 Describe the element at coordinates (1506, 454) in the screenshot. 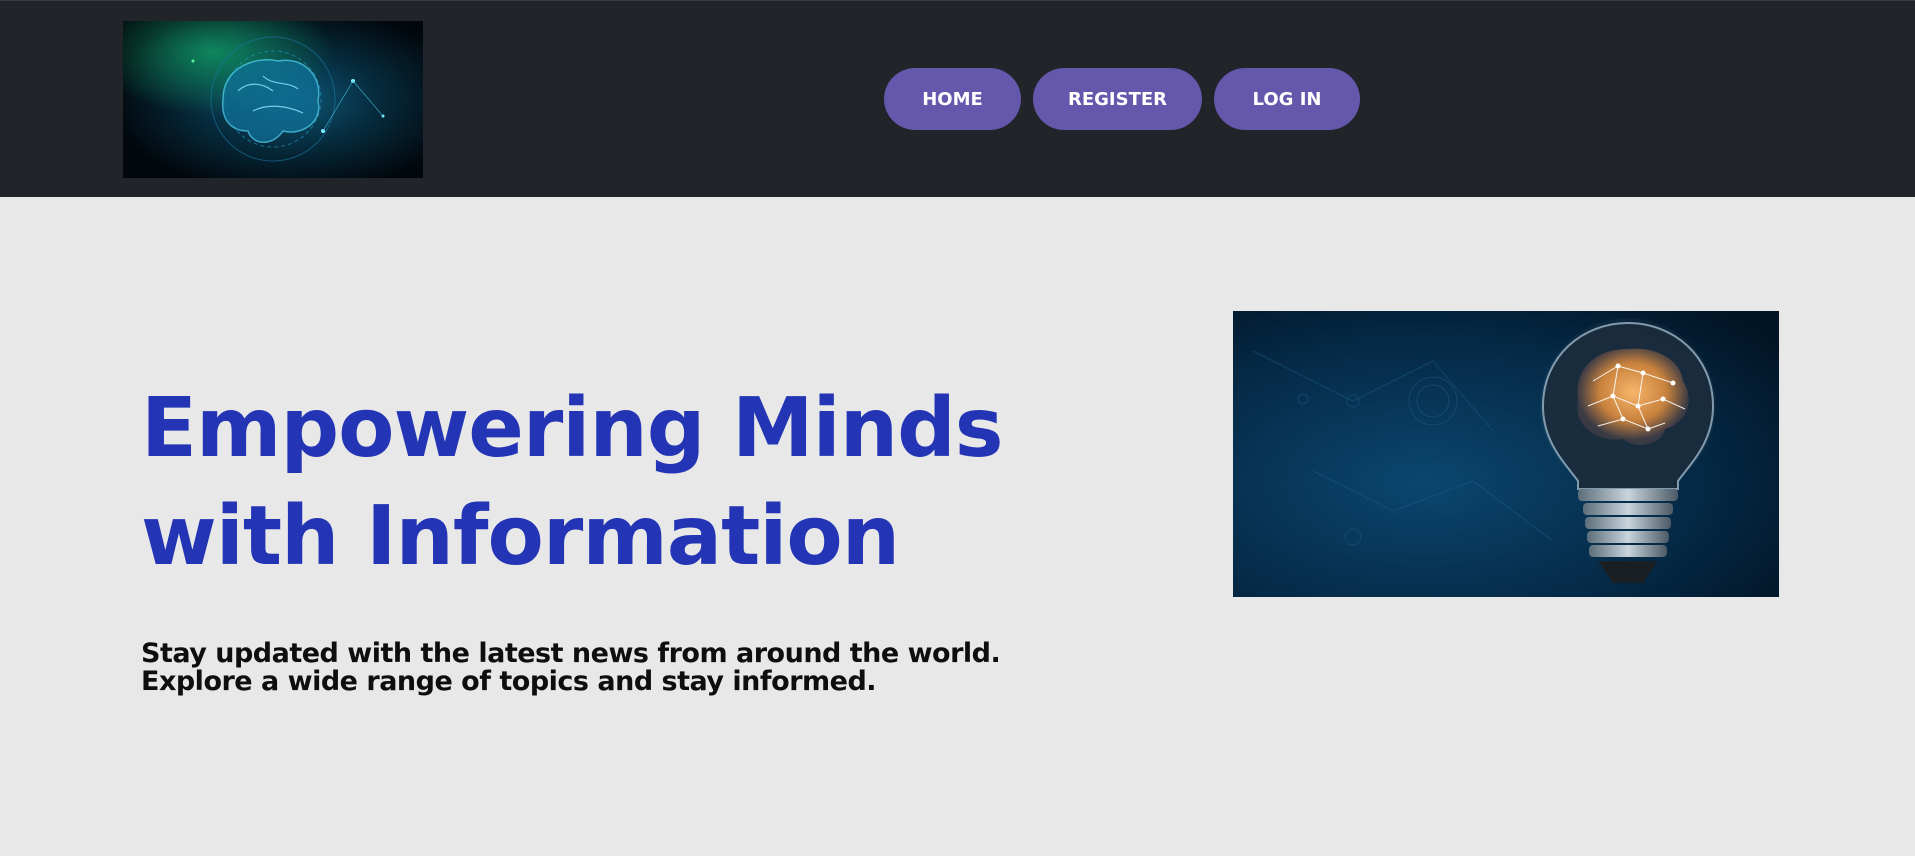

I see `lightbulb-brain-icon` at that location.